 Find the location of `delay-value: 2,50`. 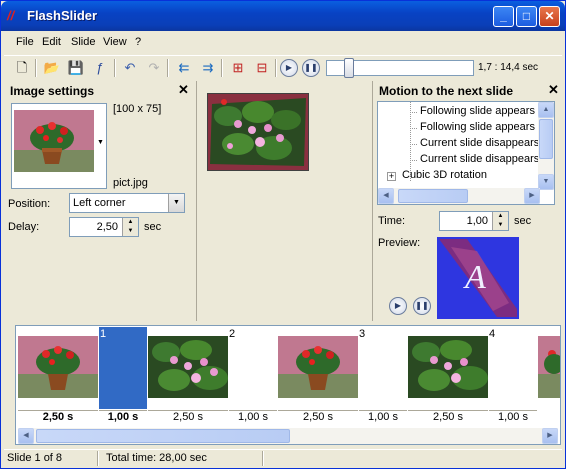

delay-value: 2,50 is located at coordinates (107, 227).